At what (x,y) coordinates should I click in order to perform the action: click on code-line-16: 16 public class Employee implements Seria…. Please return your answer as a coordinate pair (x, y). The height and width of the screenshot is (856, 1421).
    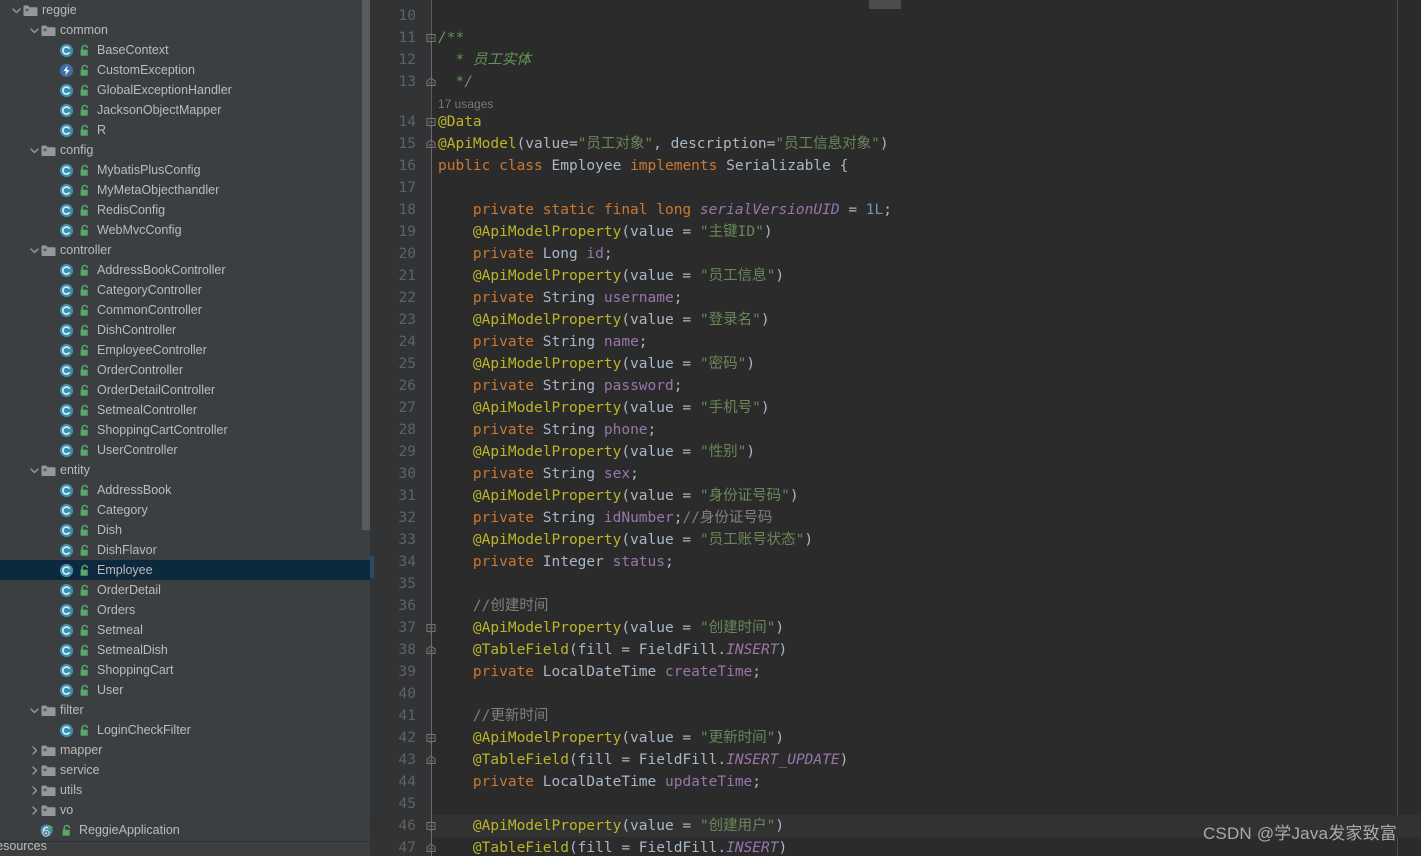
    Looking at the image, I should click on (895, 166).